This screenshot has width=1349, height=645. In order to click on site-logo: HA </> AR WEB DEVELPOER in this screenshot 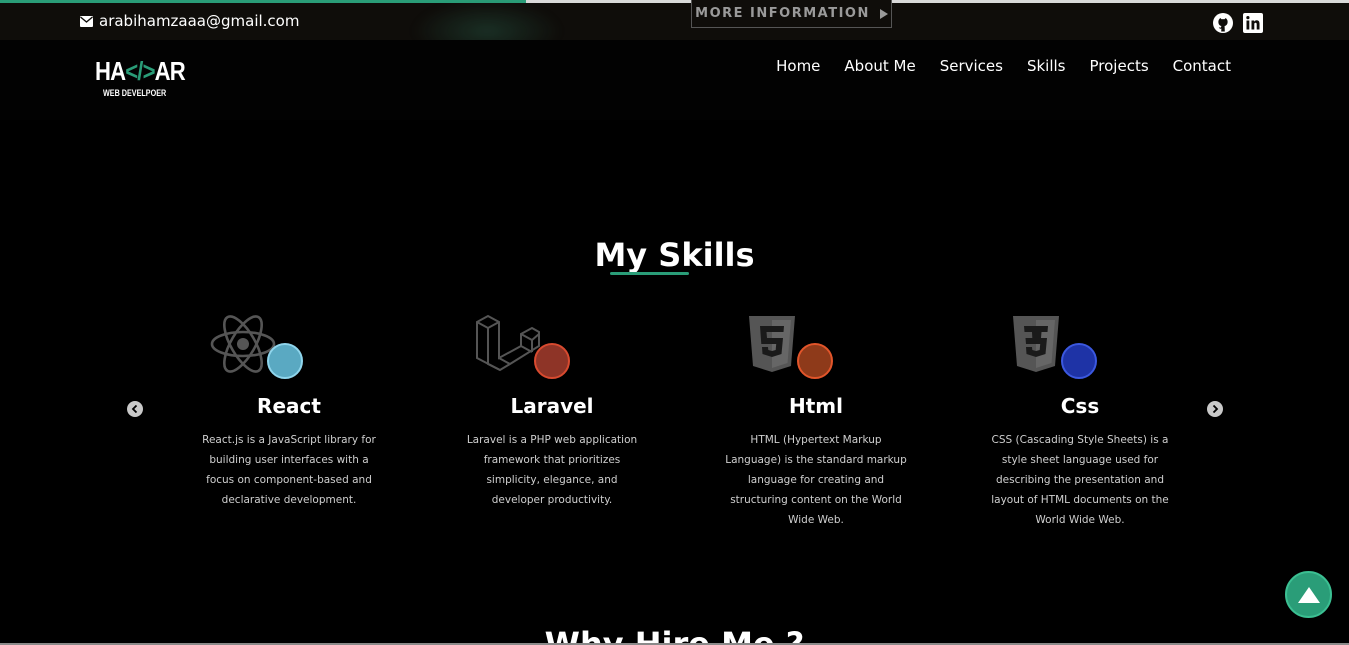, I will do `click(140, 83)`.